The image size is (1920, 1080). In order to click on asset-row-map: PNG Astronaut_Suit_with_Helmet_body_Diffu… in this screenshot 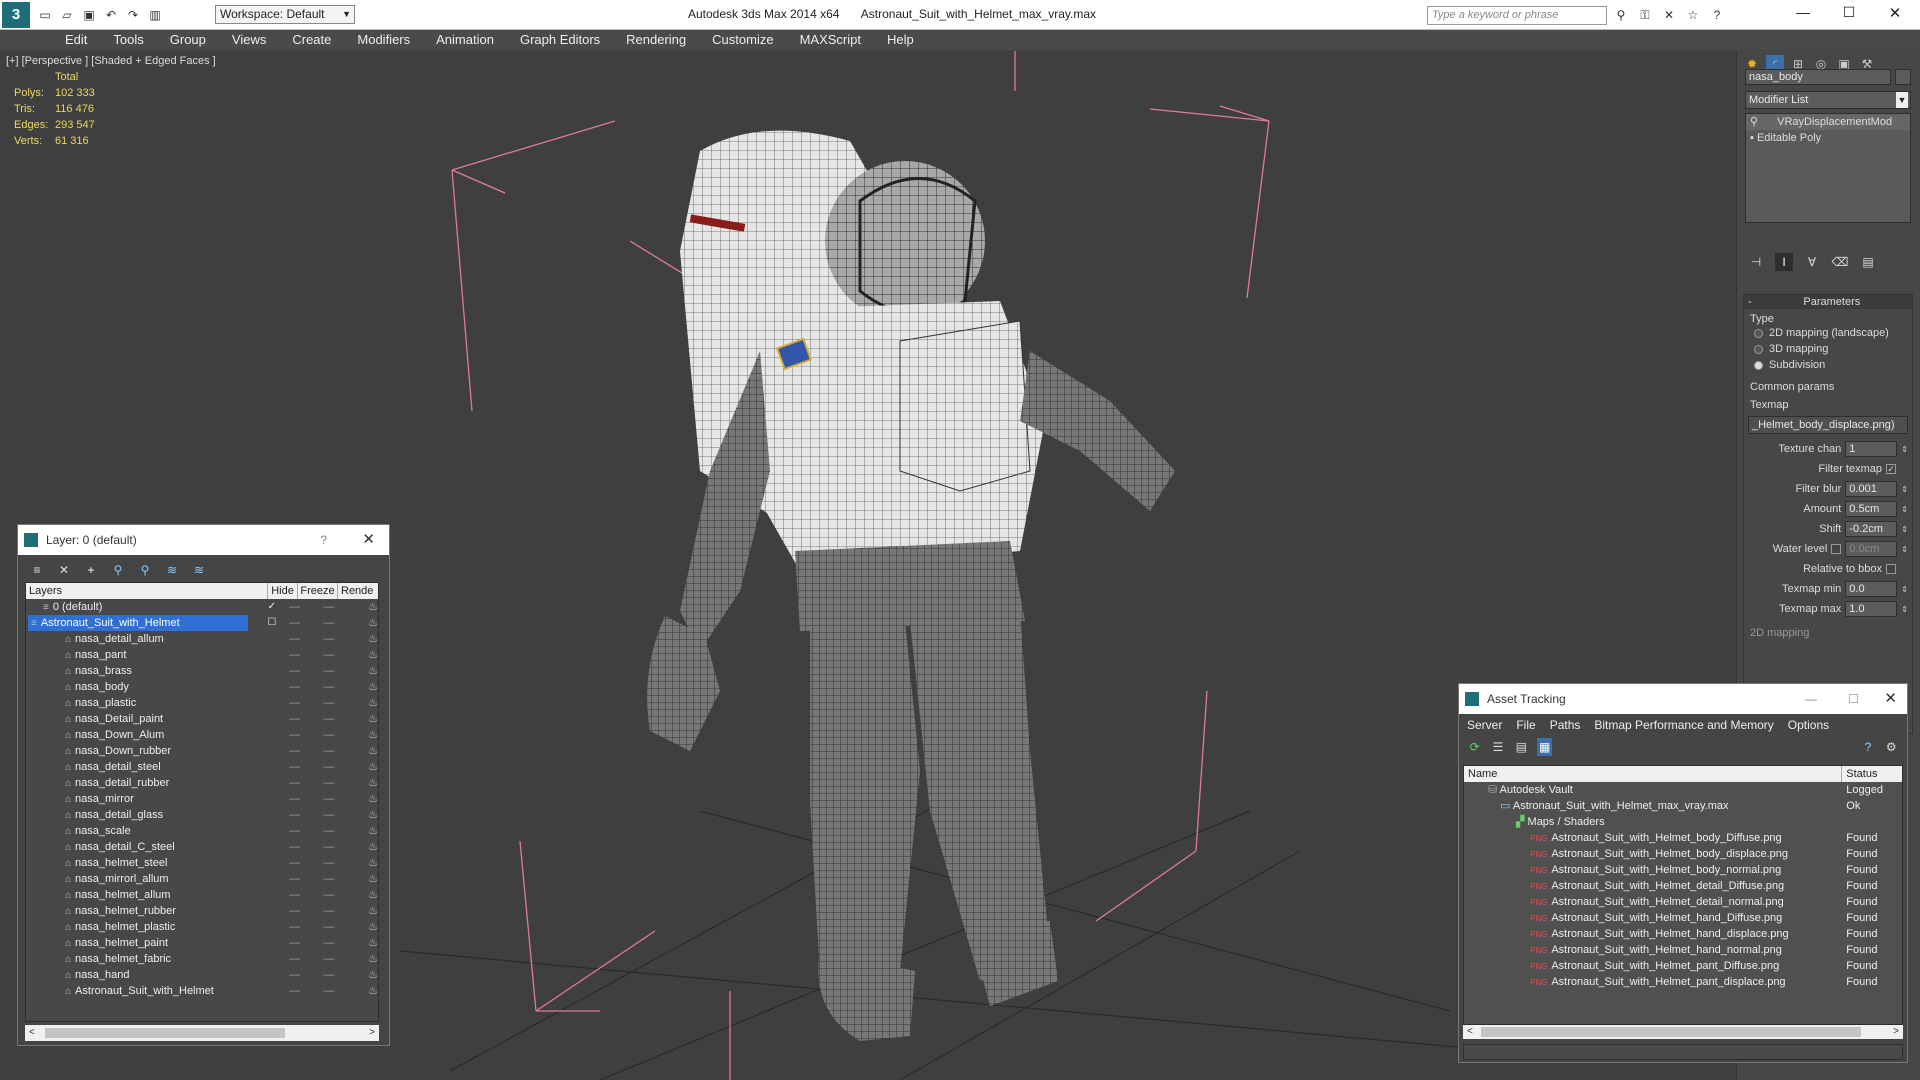, I will do `click(1683, 838)`.